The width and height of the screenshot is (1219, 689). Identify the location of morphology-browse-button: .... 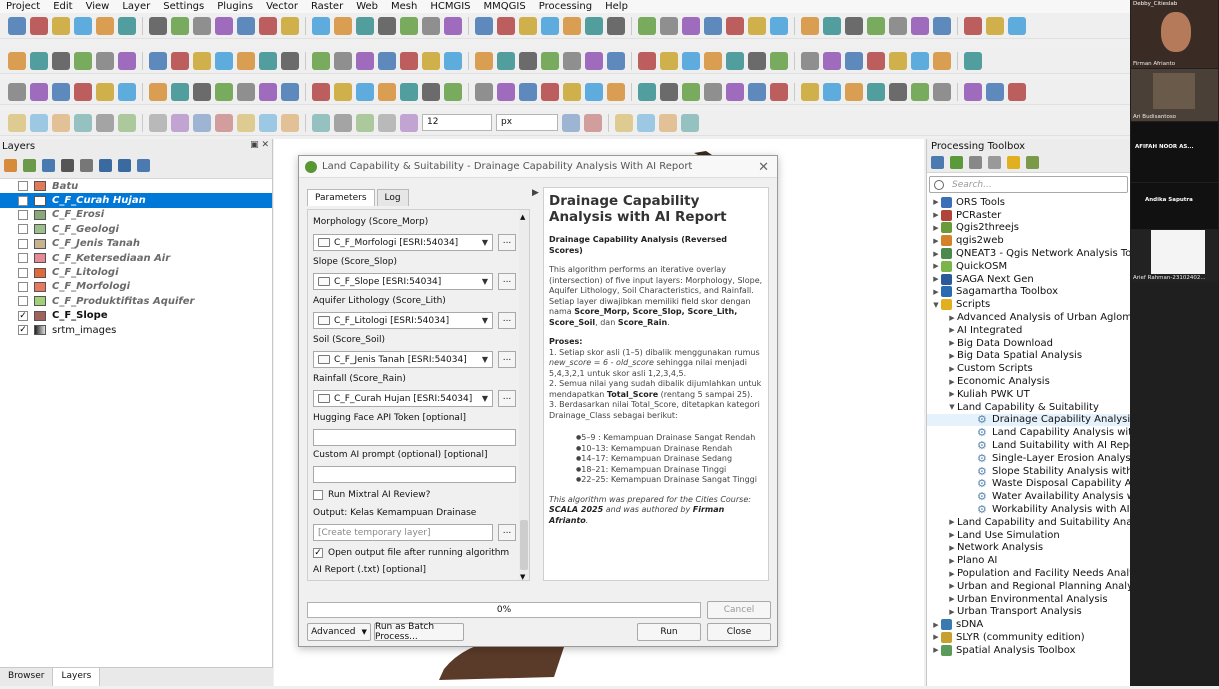
(507, 242).